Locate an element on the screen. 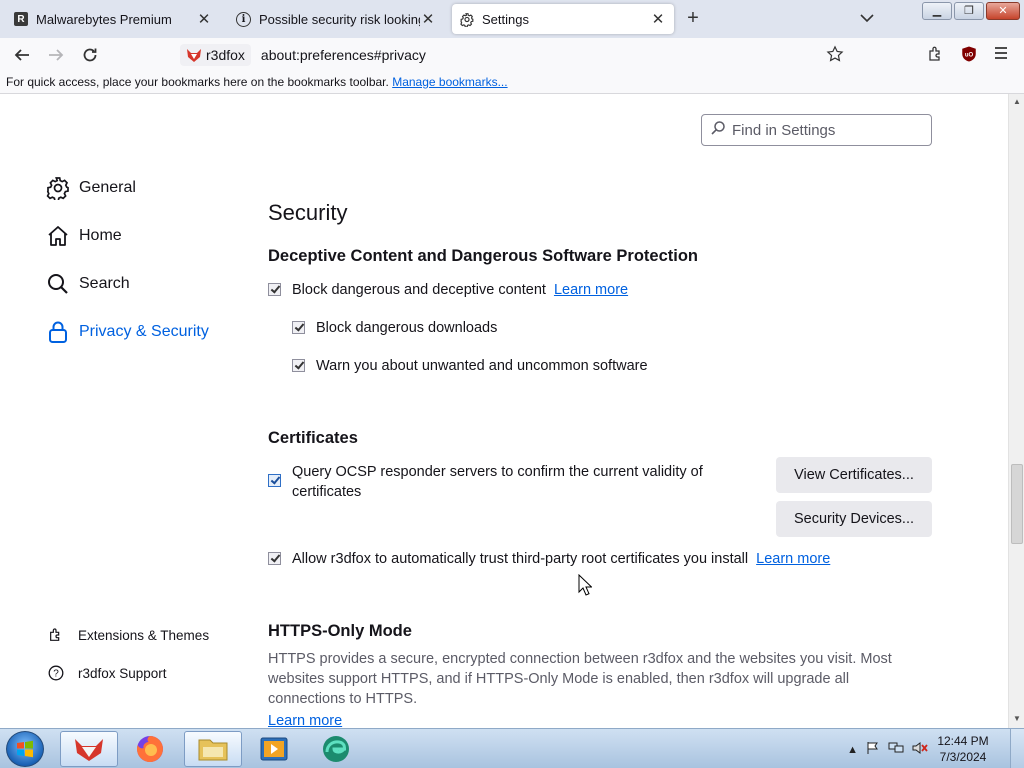 The image size is (1024, 768). block-downloads-checkbox is located at coordinates (298, 327).